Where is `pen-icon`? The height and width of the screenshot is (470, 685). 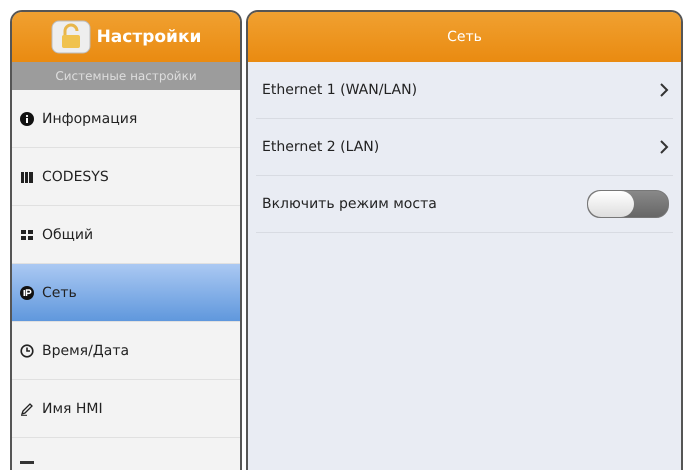
pen-icon is located at coordinates (27, 409).